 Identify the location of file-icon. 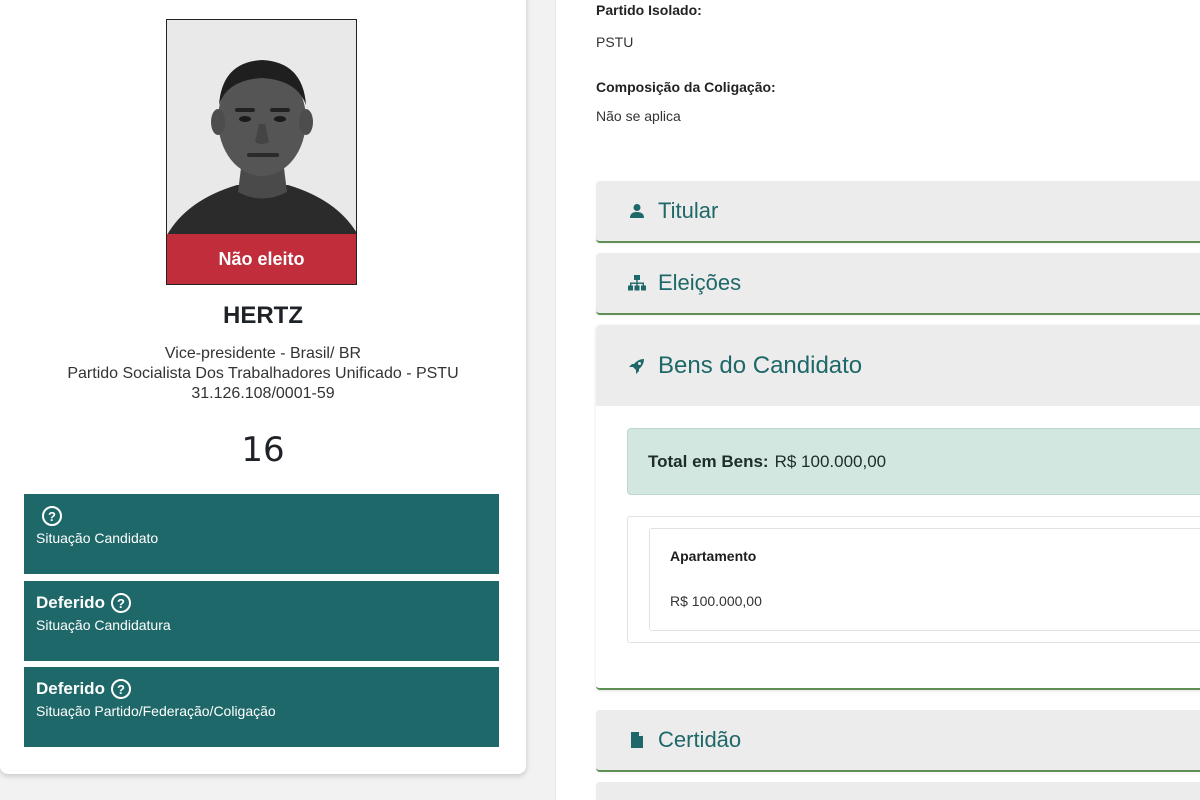
(637, 740).